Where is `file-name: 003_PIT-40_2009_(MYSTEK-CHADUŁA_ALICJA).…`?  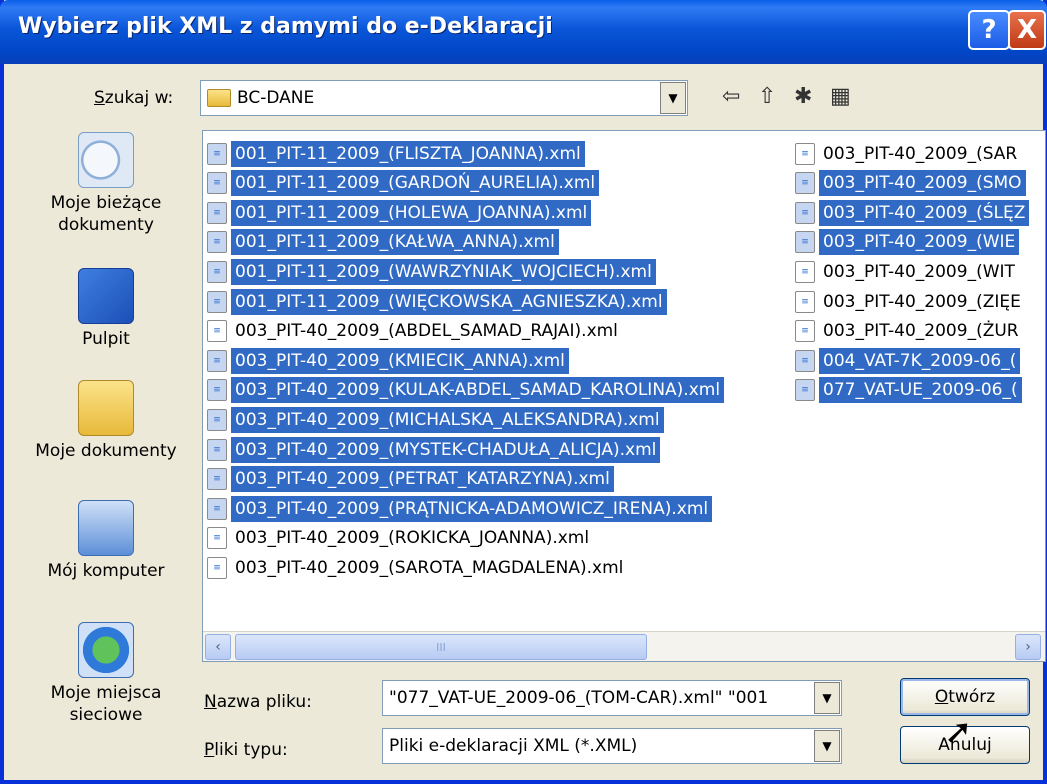 file-name: 003_PIT-40_2009_(MYSTEK-CHADUŁA_ALICJA).… is located at coordinates (446, 449).